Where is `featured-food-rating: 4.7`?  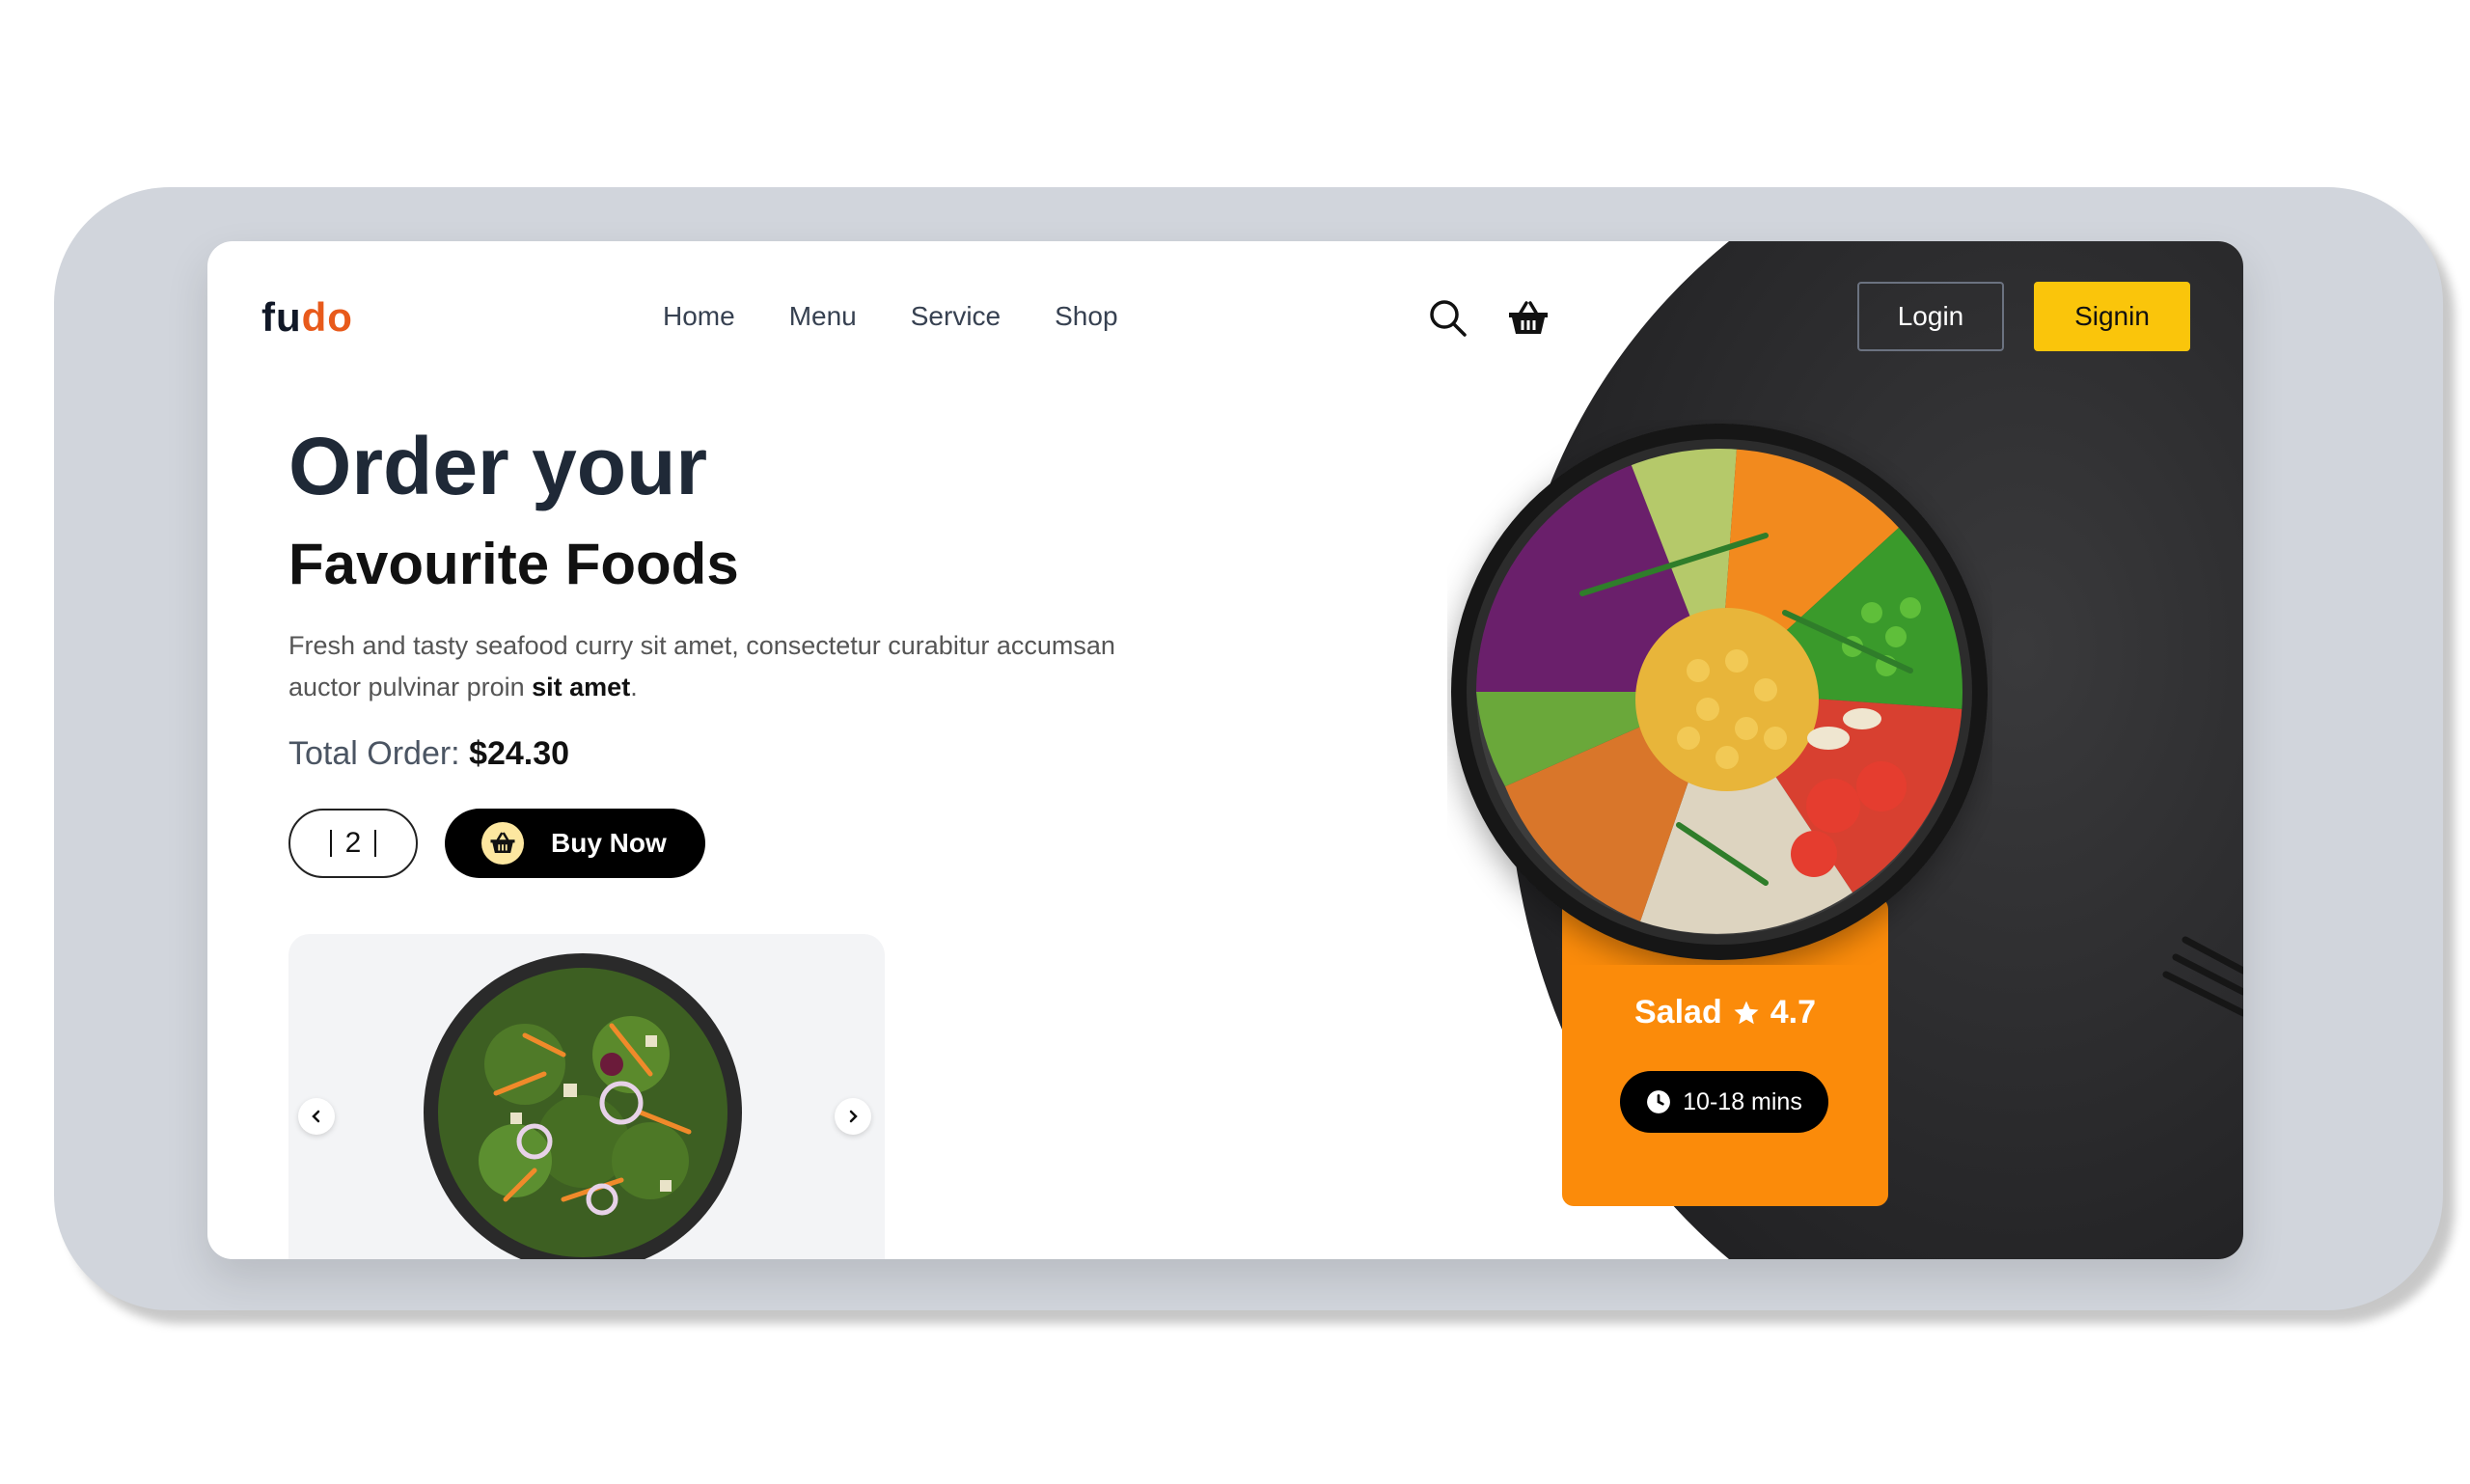
featured-food-rating: 4.7 is located at coordinates (1793, 1012).